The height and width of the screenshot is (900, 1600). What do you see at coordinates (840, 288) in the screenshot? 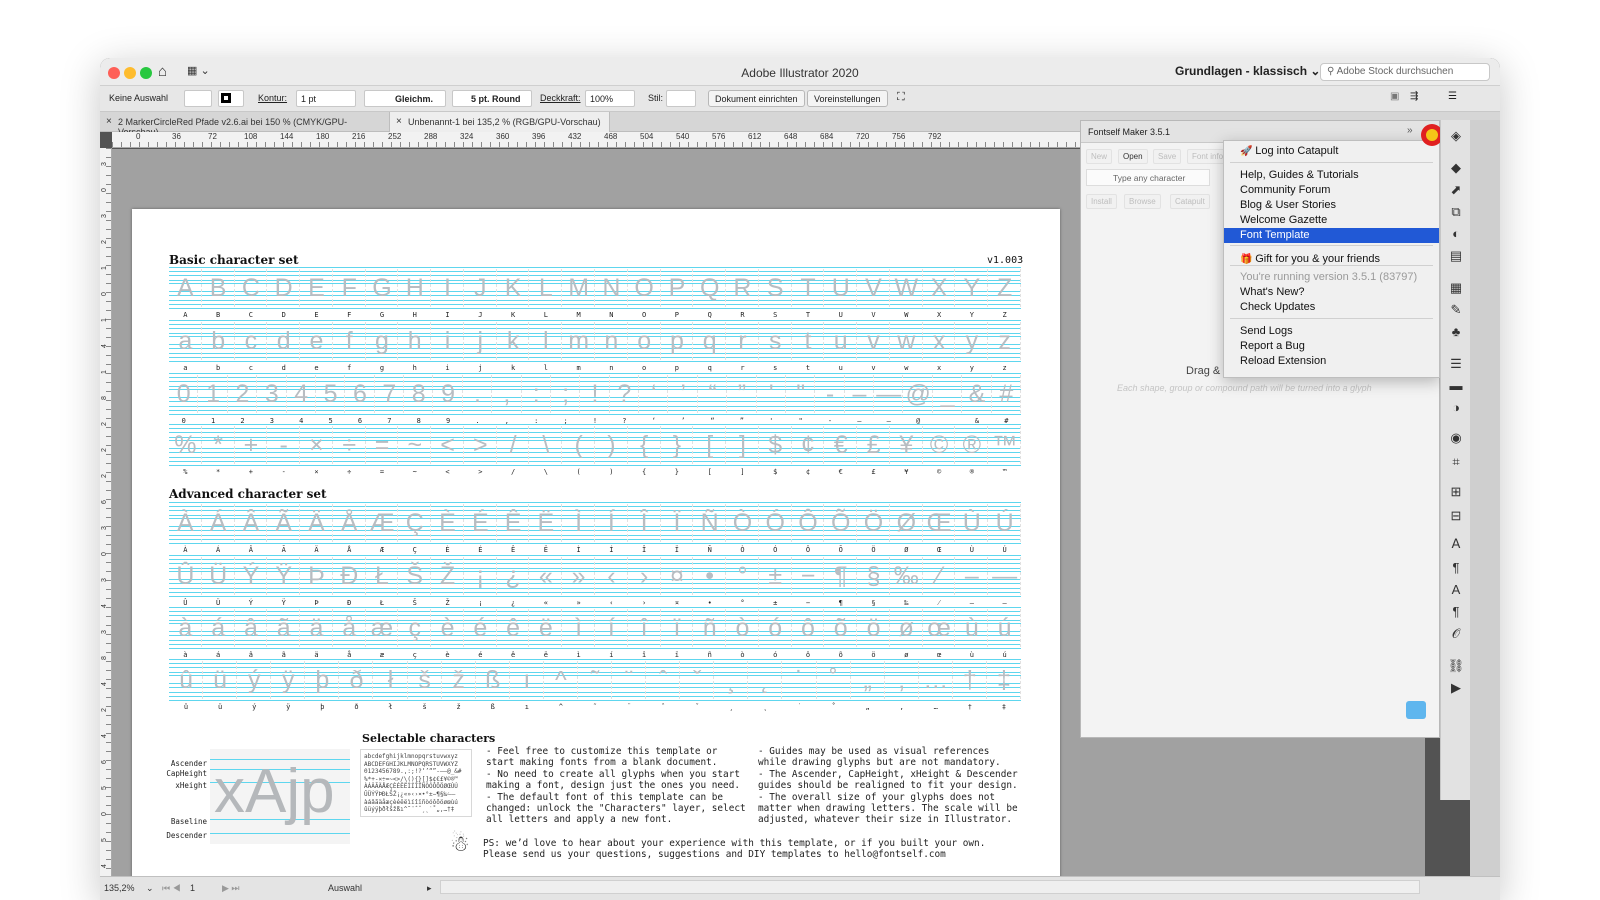
I see `glyph-cell: U` at bounding box center [840, 288].